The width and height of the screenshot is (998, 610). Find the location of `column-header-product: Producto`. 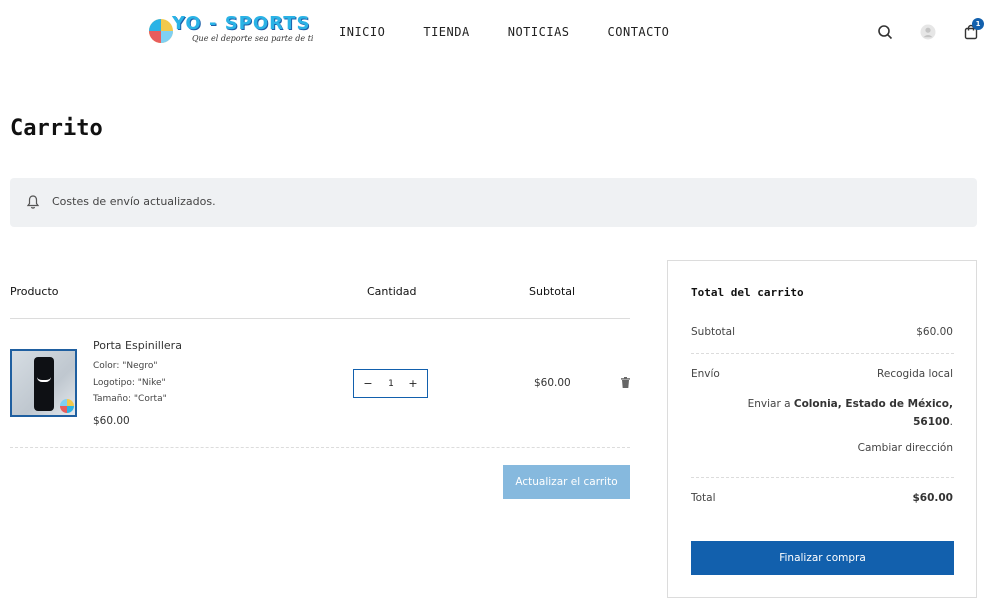

column-header-product: Producto is located at coordinates (34, 291).